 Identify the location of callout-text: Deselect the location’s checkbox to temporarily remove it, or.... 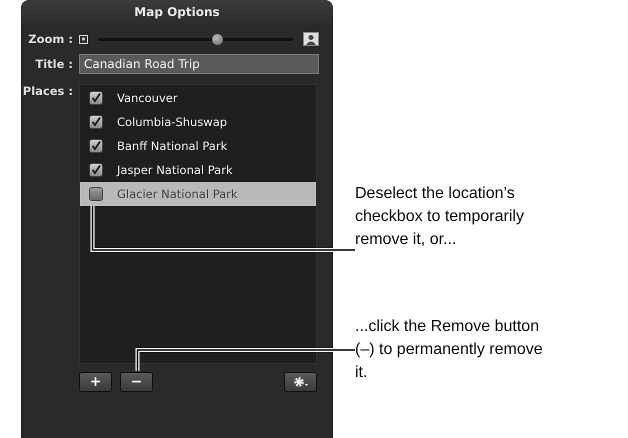
(440, 217).